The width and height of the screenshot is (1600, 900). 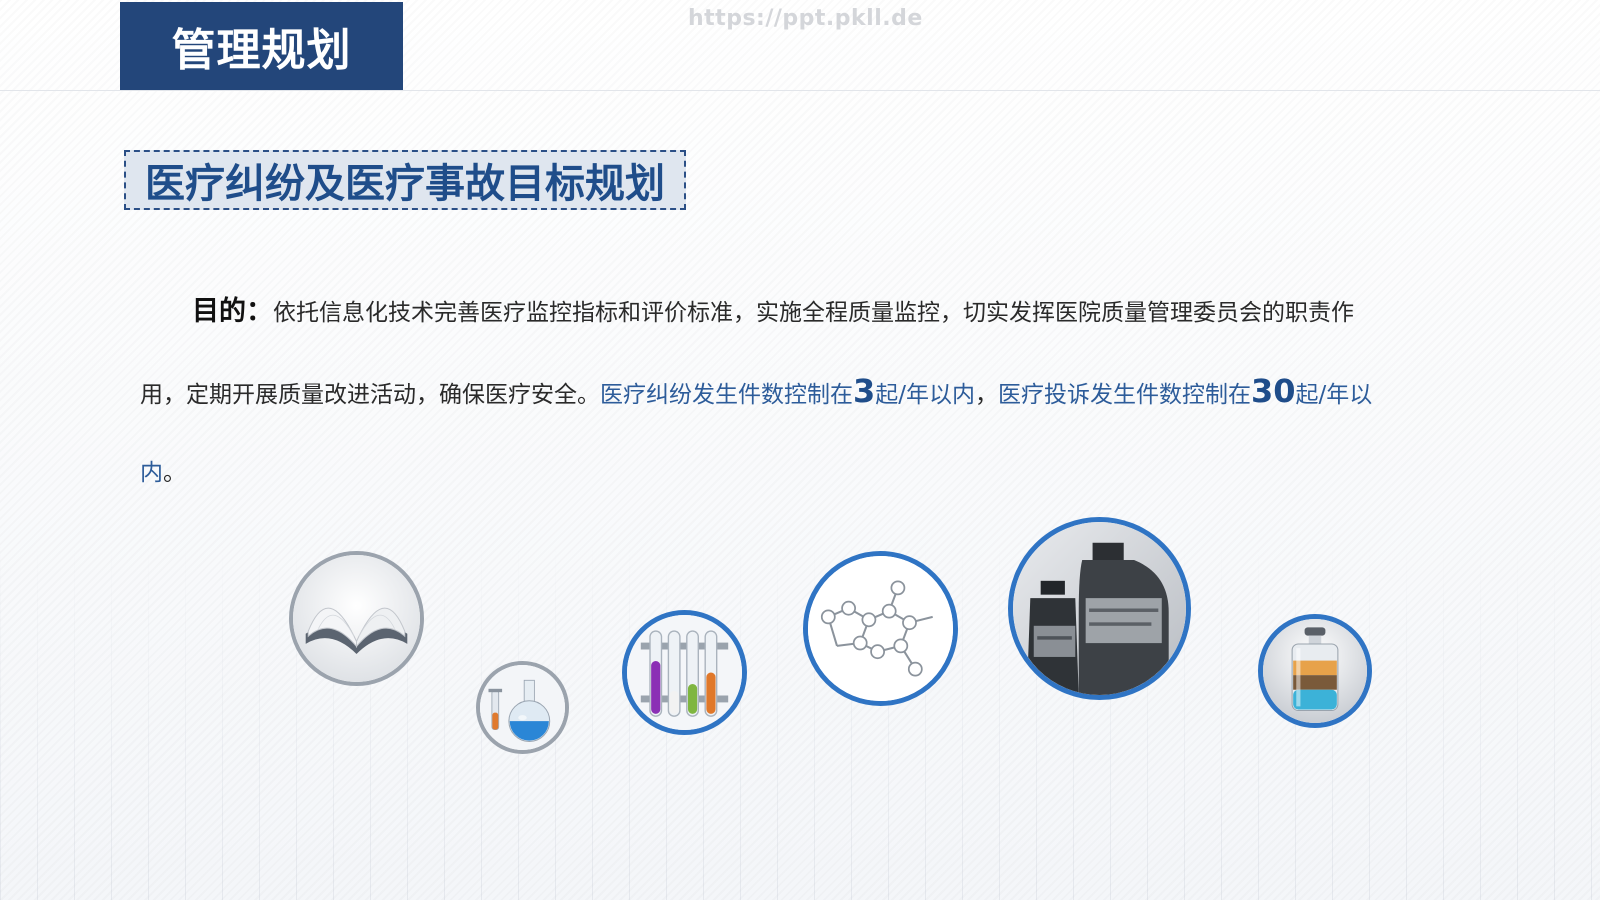 I want to click on goal-disputes-prefix: 医疗纠纷发生件数控制在, so click(x=726, y=395).